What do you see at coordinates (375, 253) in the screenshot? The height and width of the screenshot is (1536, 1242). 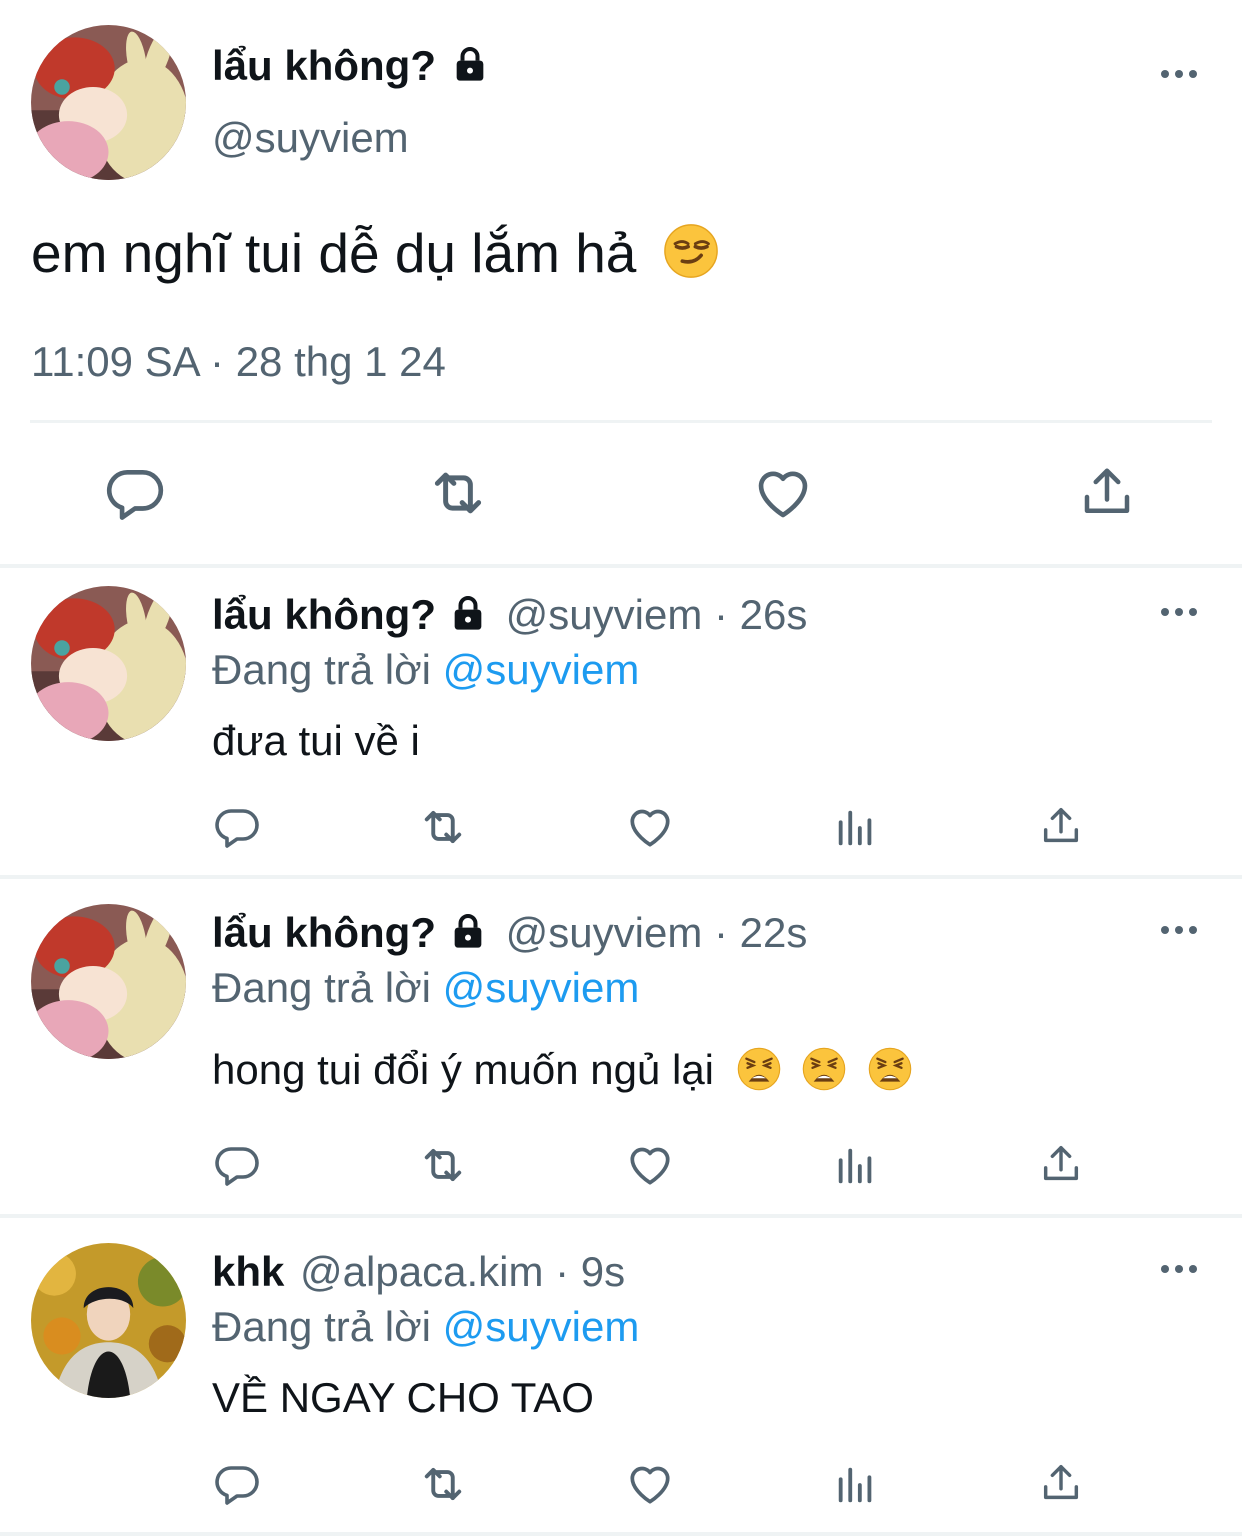 I see `tweet-text: em nghĩ tui dễ dụ lắm hả` at bounding box center [375, 253].